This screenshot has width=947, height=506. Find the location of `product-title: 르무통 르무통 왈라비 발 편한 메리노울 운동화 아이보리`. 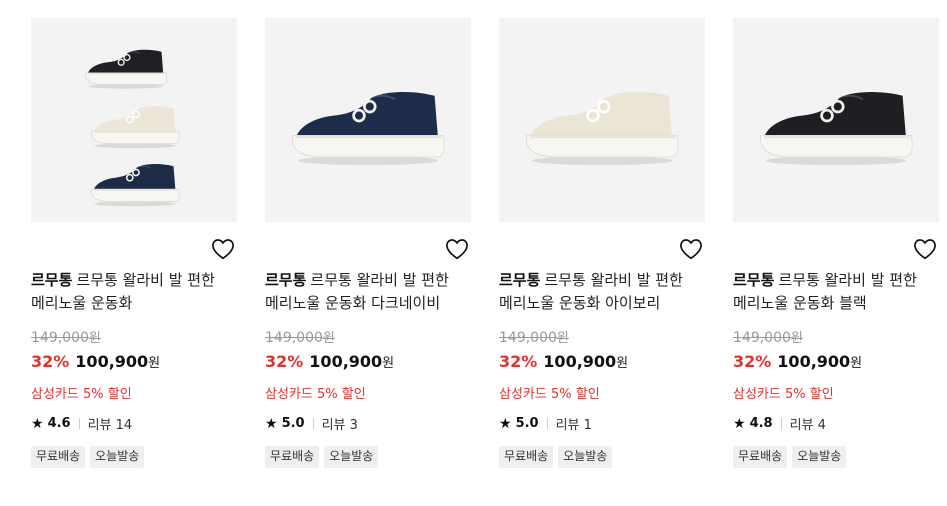

product-title: 르무통 르무통 왈라비 발 편한 메리노울 운동화 아이보리 is located at coordinates (602, 292).